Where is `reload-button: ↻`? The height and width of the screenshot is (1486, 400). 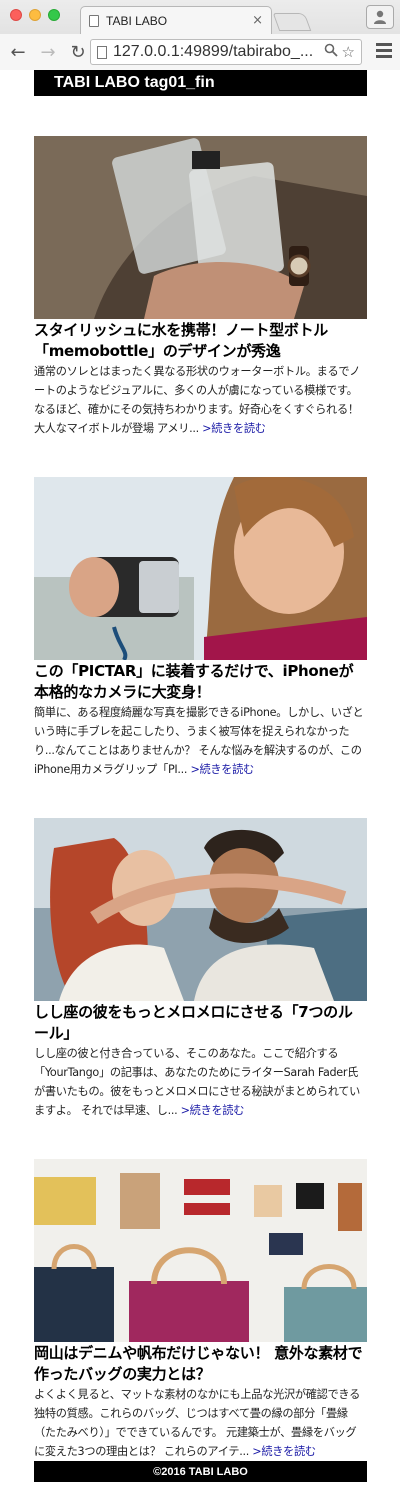
reload-button: ↻ is located at coordinates (78, 52).